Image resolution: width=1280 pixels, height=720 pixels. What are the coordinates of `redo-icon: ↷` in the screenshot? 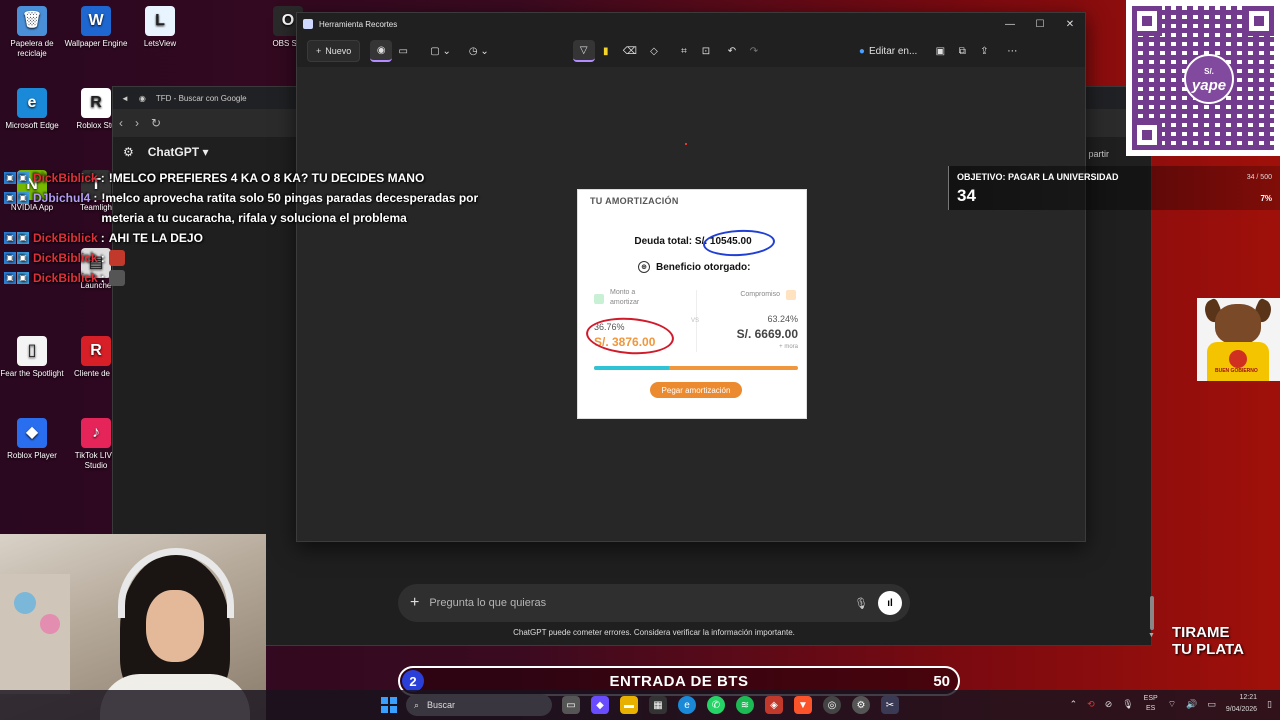 It's located at (754, 51).